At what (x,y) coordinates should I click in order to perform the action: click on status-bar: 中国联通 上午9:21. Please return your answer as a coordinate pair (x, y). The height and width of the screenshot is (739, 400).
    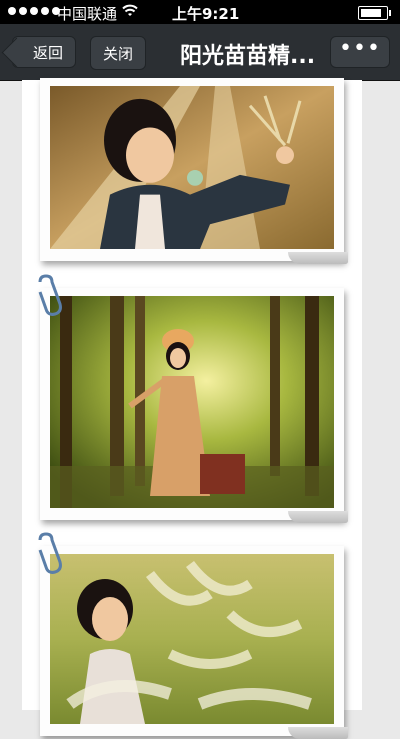
    Looking at the image, I should click on (200, 12).